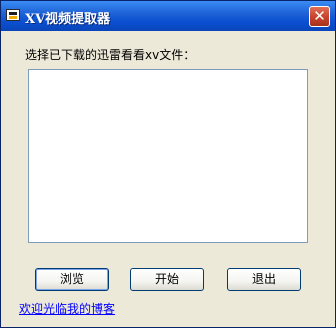  I want to click on blog-link: 欢迎光临我的博客, so click(67, 308).